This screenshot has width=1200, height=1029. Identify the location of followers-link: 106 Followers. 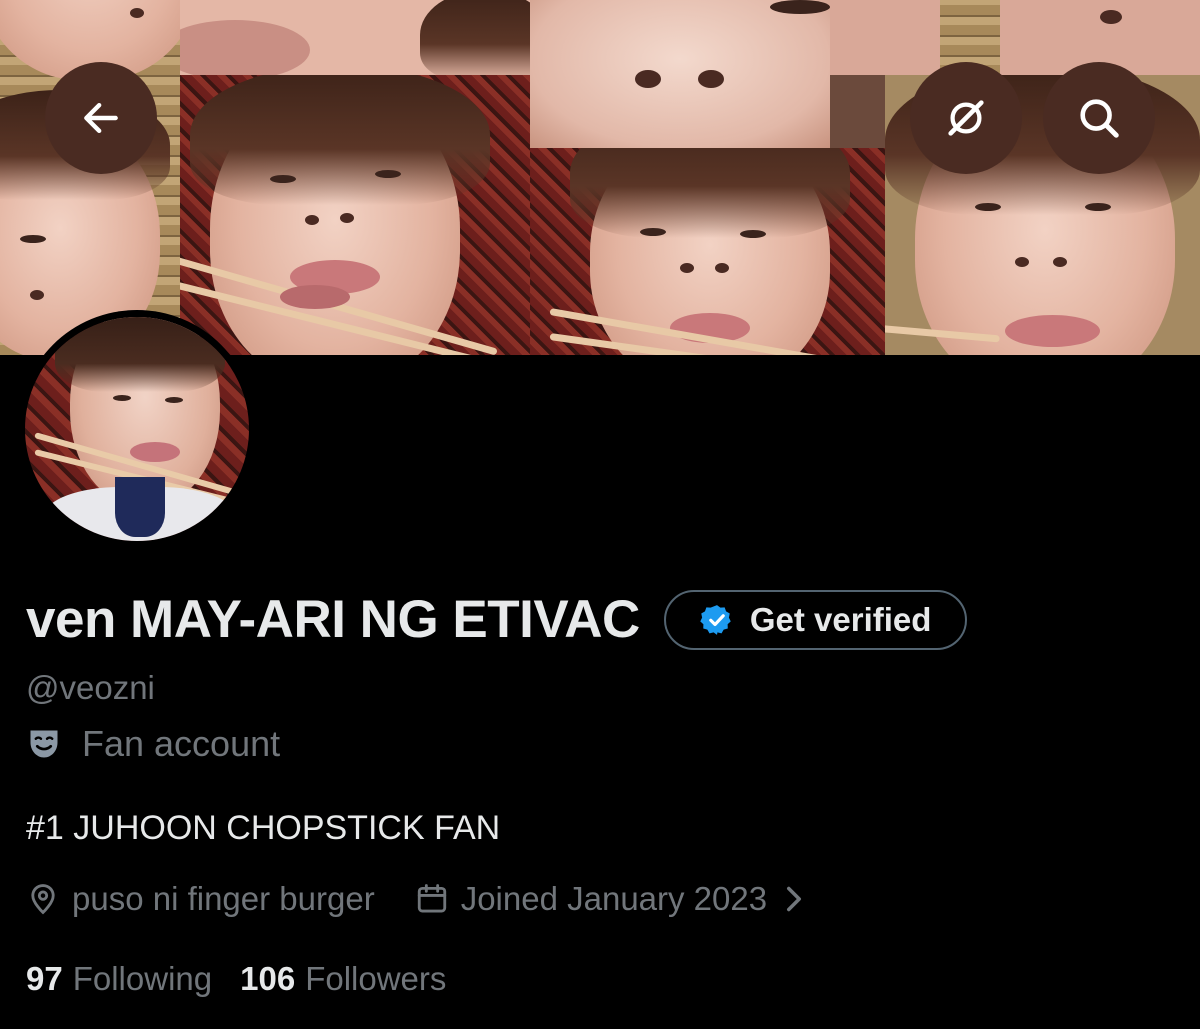
(343, 979).